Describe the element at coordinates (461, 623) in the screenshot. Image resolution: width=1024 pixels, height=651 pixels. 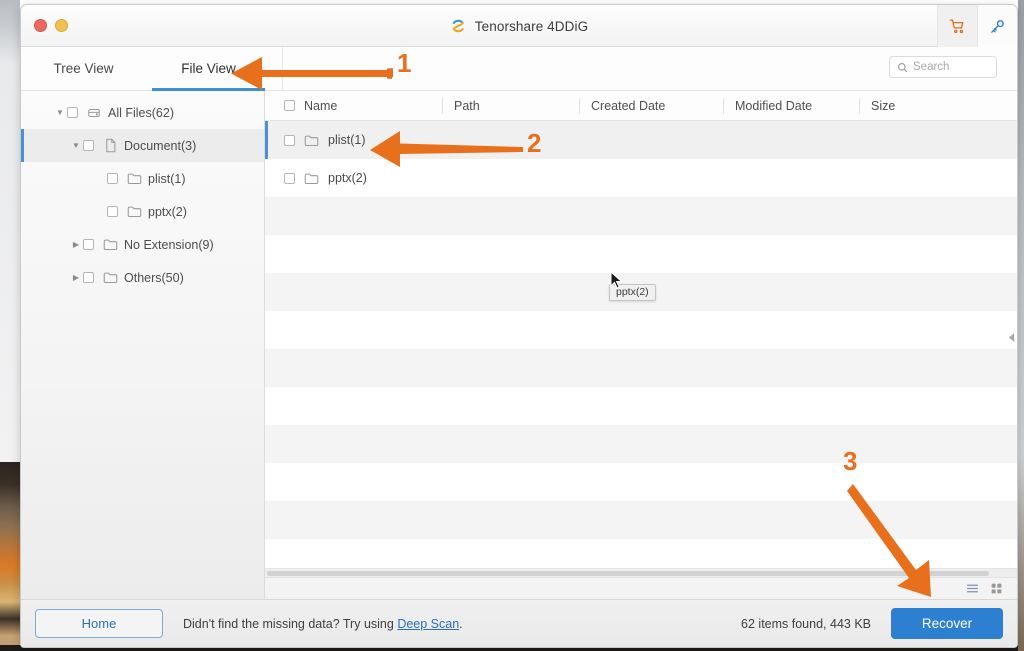
I see `deep-scan-hint-suffix: .` at that location.